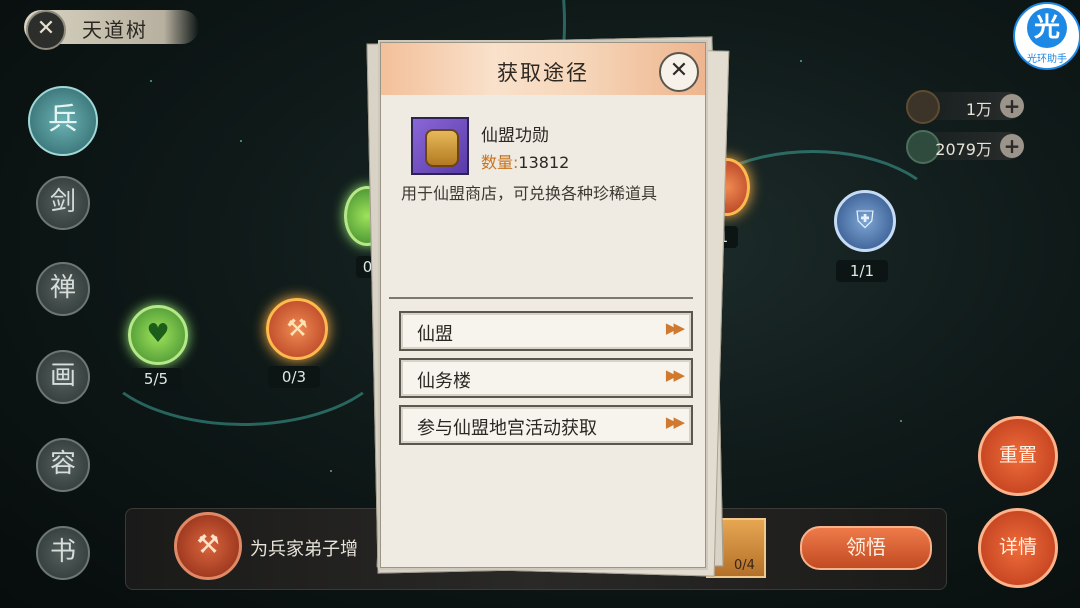 This screenshot has height=608, width=1080. I want to click on source-label: 仙务楼, so click(444, 381).